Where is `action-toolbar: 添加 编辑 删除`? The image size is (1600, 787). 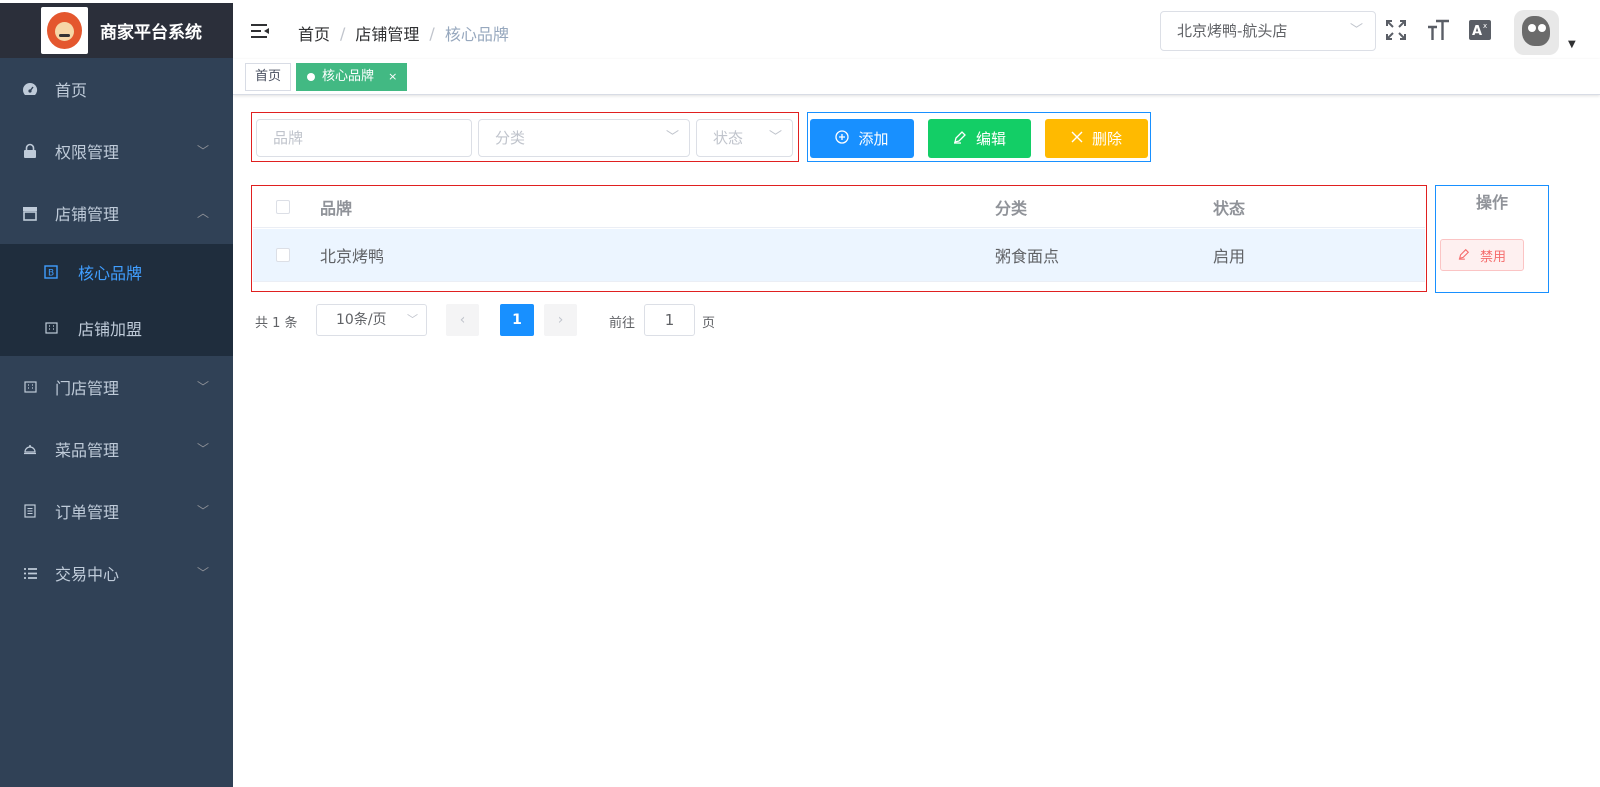
action-toolbar: 添加 编辑 删除 is located at coordinates (979, 137).